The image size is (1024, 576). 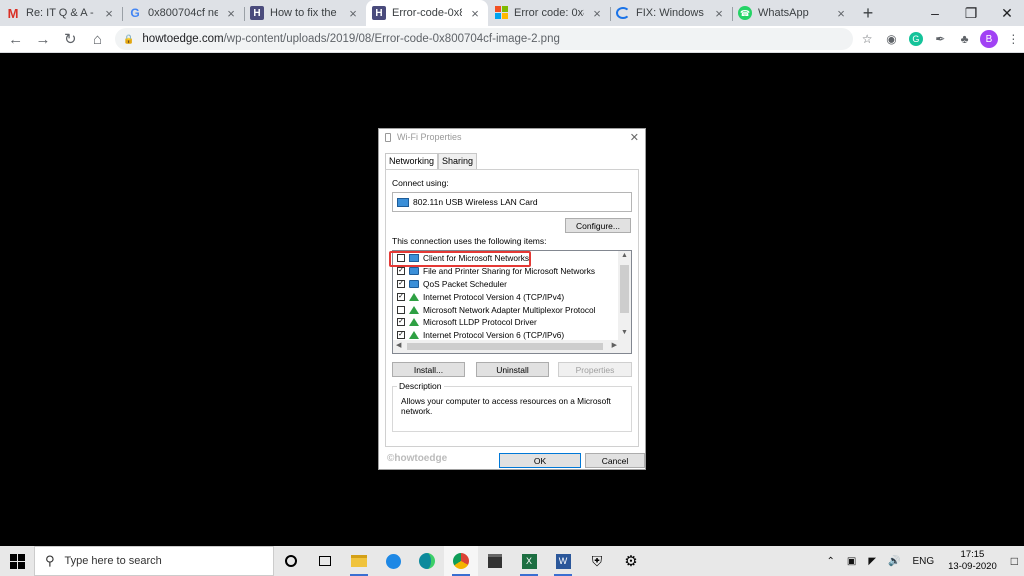 What do you see at coordinates (634, 137) in the screenshot?
I see `dialog-close-icon: ✕` at bounding box center [634, 137].